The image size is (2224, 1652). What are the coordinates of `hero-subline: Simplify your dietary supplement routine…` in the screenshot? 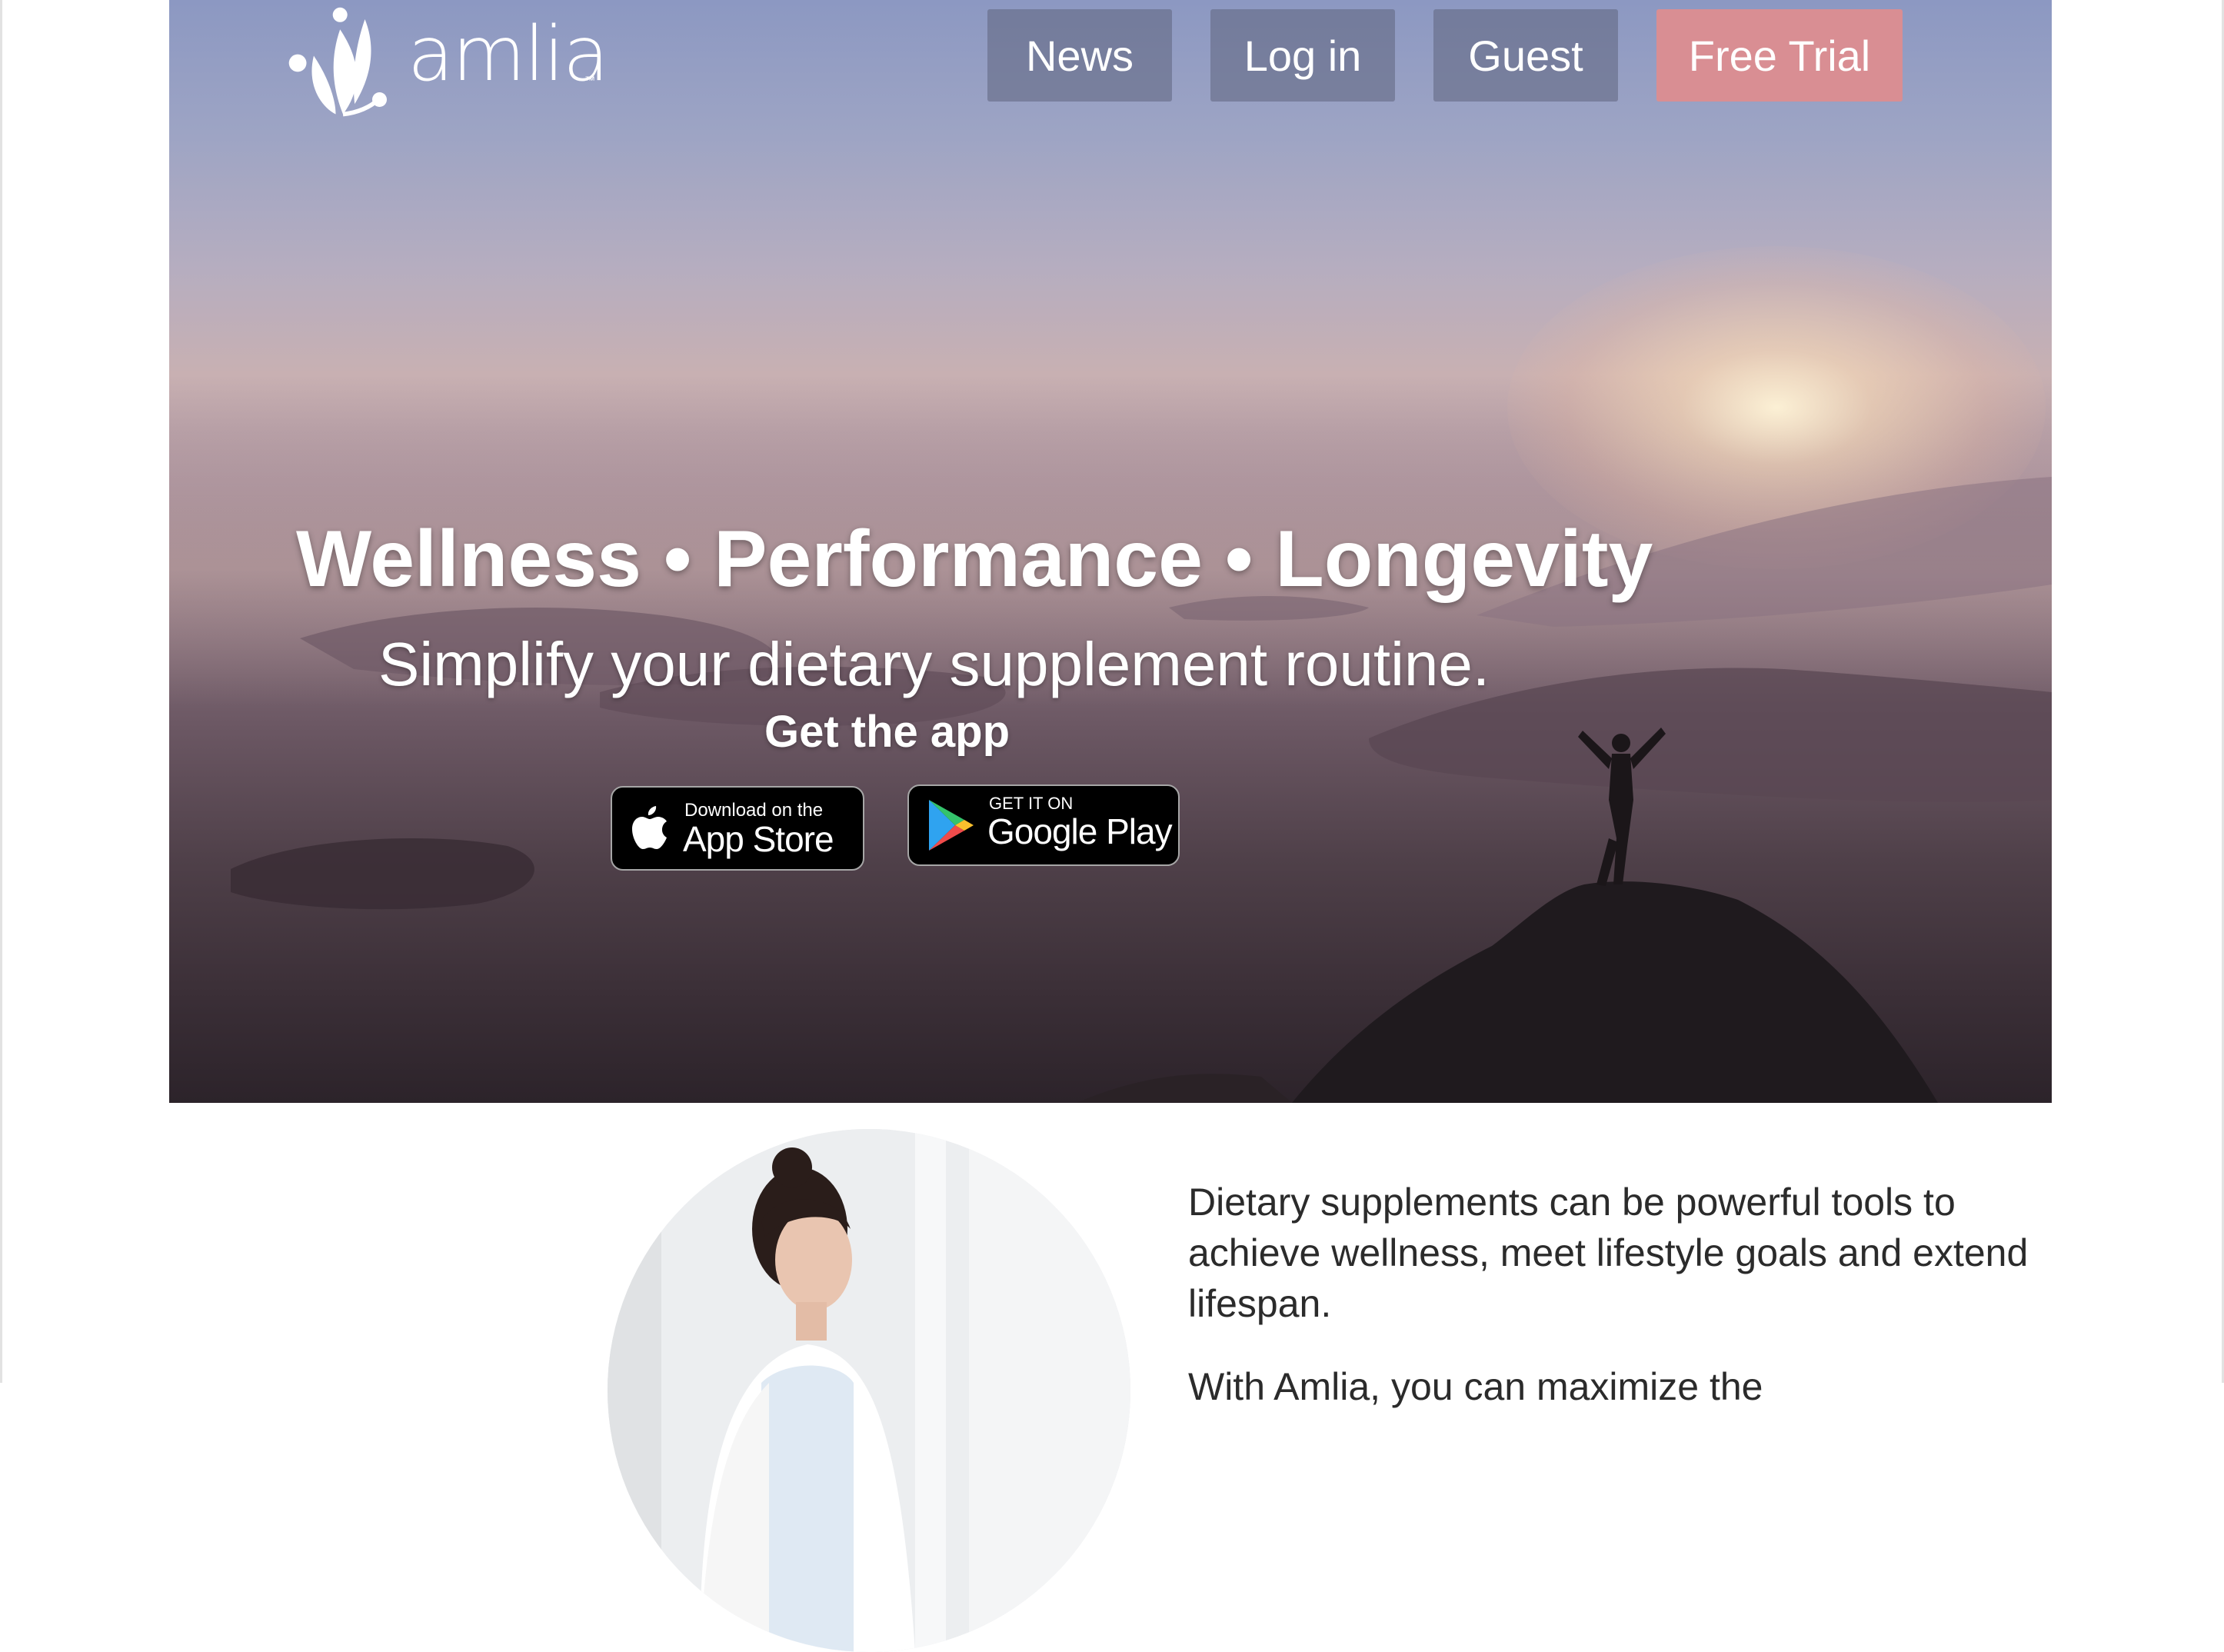 It's located at (934, 664).